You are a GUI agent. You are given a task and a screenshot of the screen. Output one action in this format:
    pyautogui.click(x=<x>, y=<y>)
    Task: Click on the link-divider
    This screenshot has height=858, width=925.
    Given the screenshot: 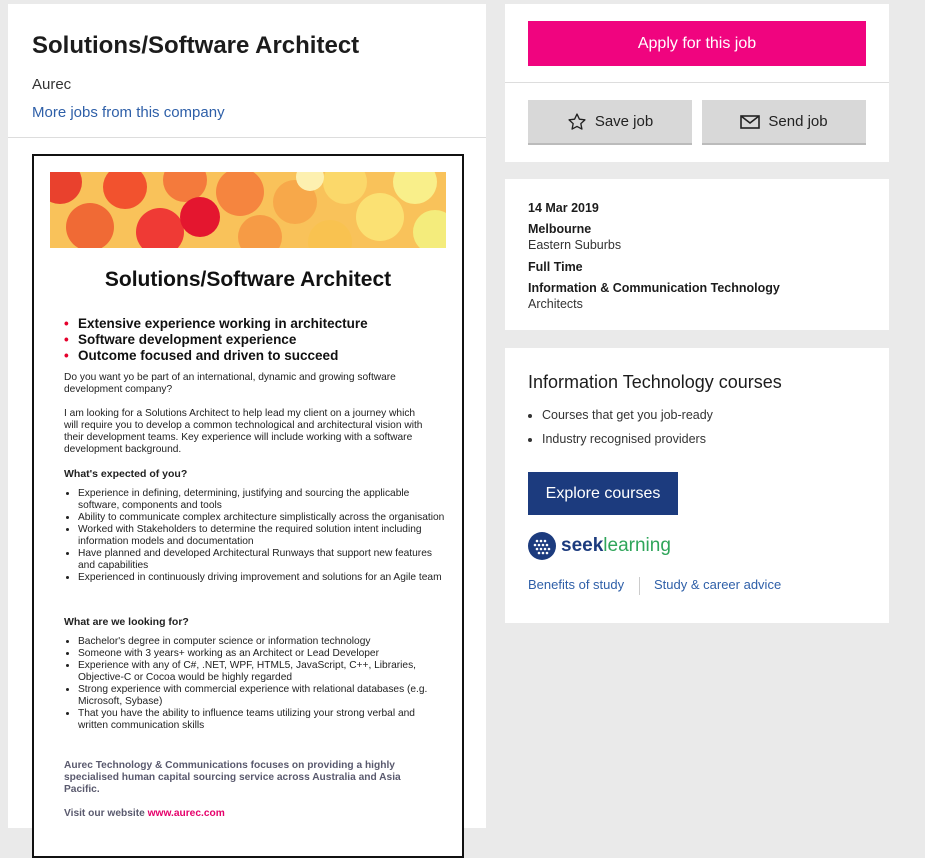 What is the action you would take?
    pyautogui.click(x=639, y=586)
    